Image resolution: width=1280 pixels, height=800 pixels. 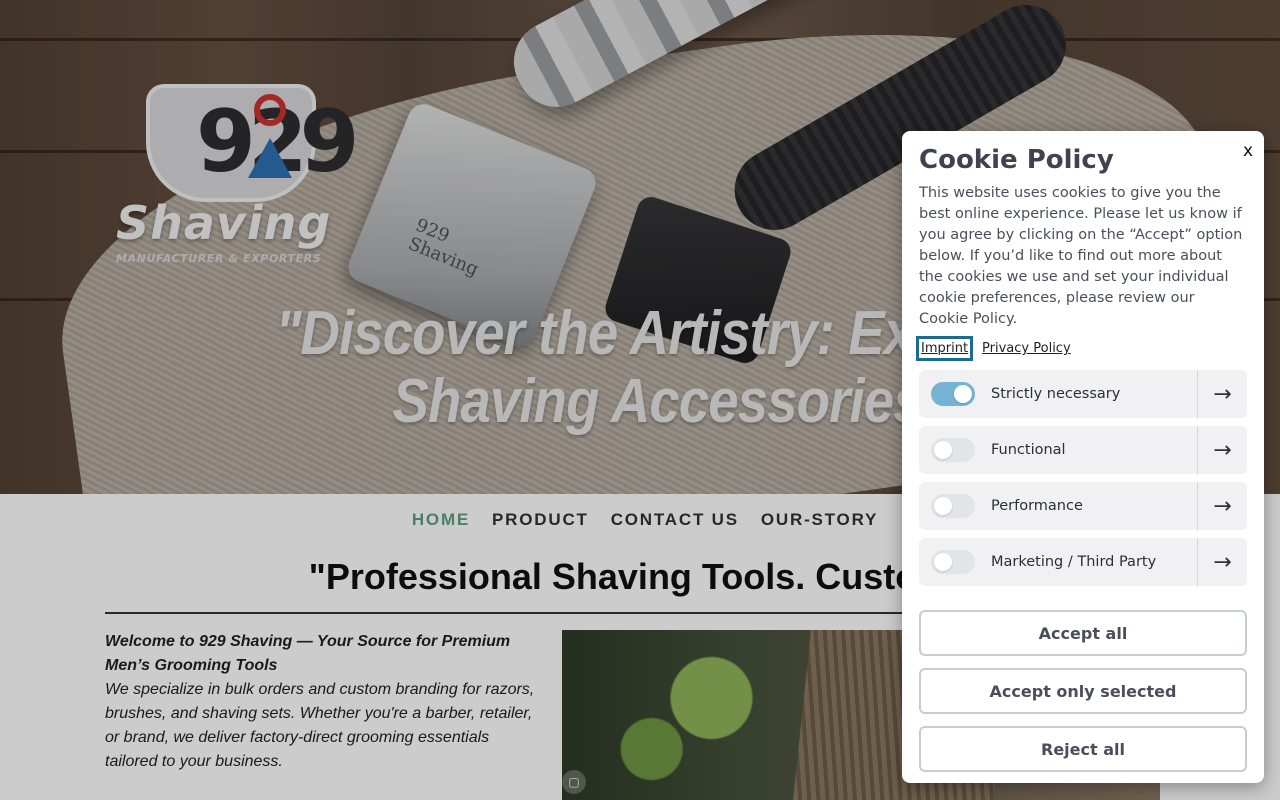 I want to click on category-label: Marketing / Third Party, so click(x=1074, y=562).